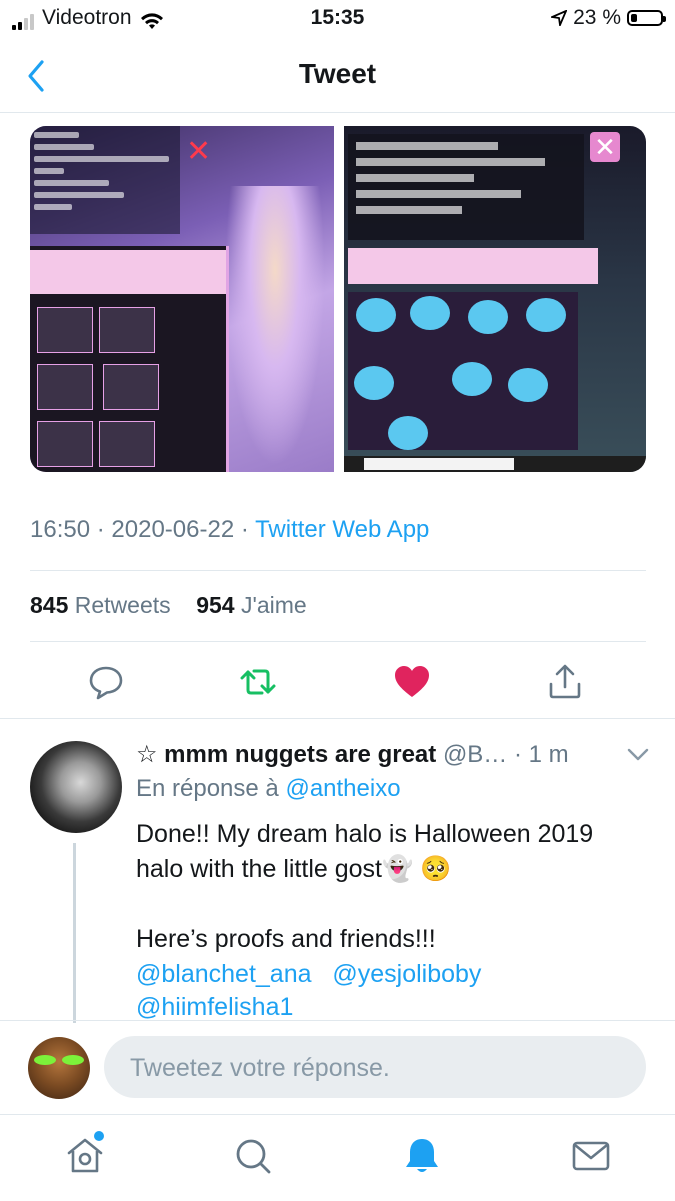  What do you see at coordinates (396, 991) in the screenshot?
I see `reply-mentions: @blanchet_ana @yesjoliboby @hiimfelisha1` at bounding box center [396, 991].